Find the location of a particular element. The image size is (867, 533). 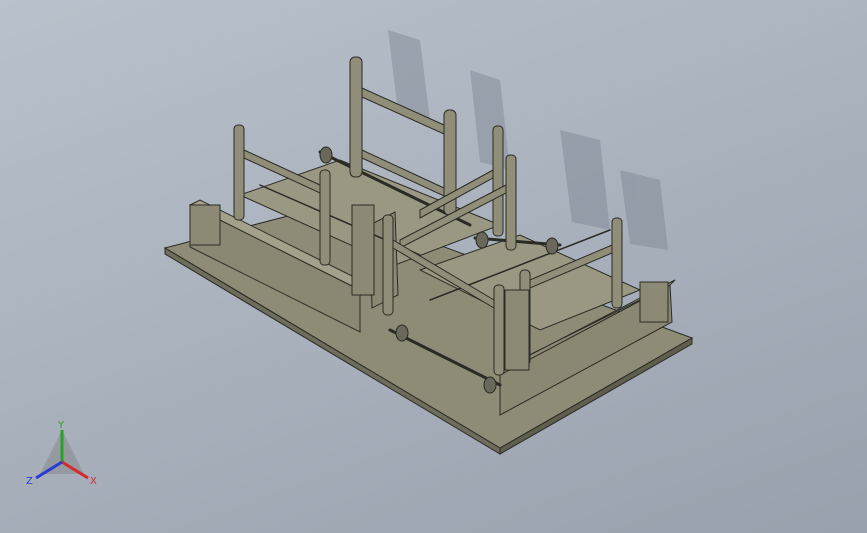

y-axis-label: Y is located at coordinates (61, 425).